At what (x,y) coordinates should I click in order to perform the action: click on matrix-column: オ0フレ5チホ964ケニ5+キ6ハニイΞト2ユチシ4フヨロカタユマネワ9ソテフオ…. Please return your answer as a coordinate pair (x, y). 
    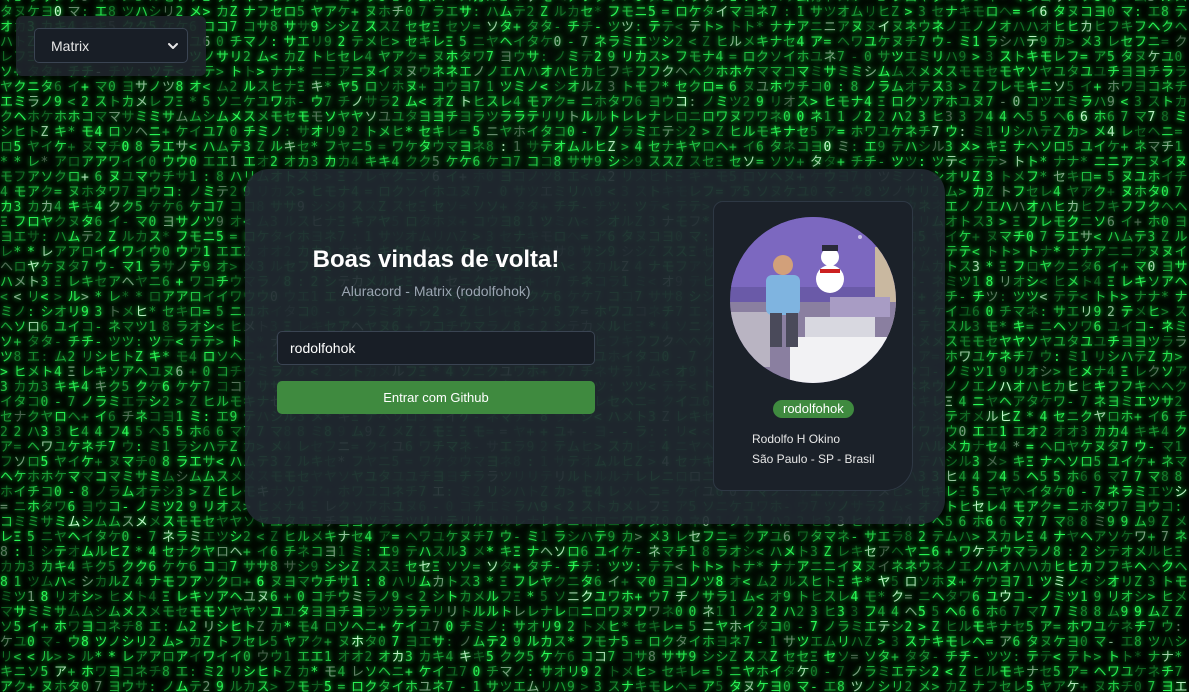
    Looking at the image, I should click on (1113, 346).